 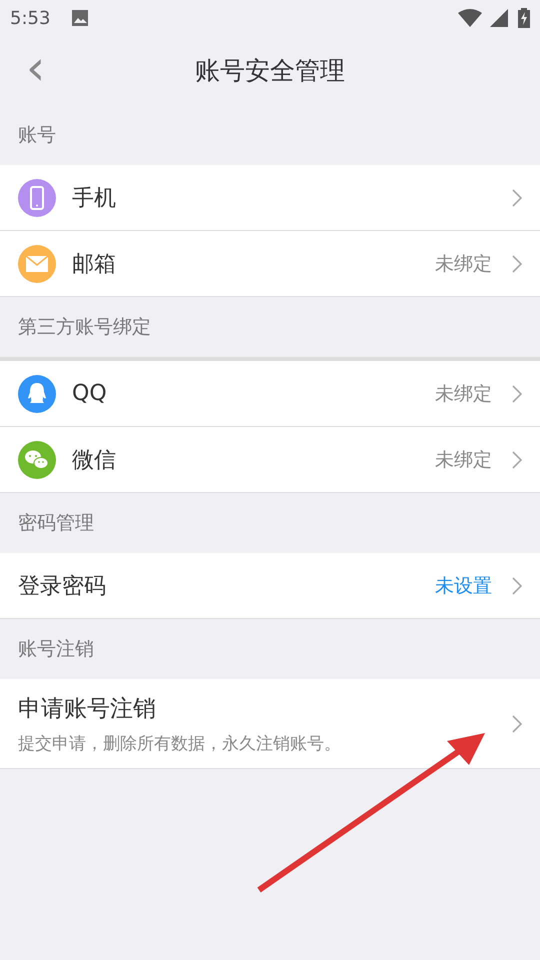 I want to click on signal-icon, so click(x=500, y=18).